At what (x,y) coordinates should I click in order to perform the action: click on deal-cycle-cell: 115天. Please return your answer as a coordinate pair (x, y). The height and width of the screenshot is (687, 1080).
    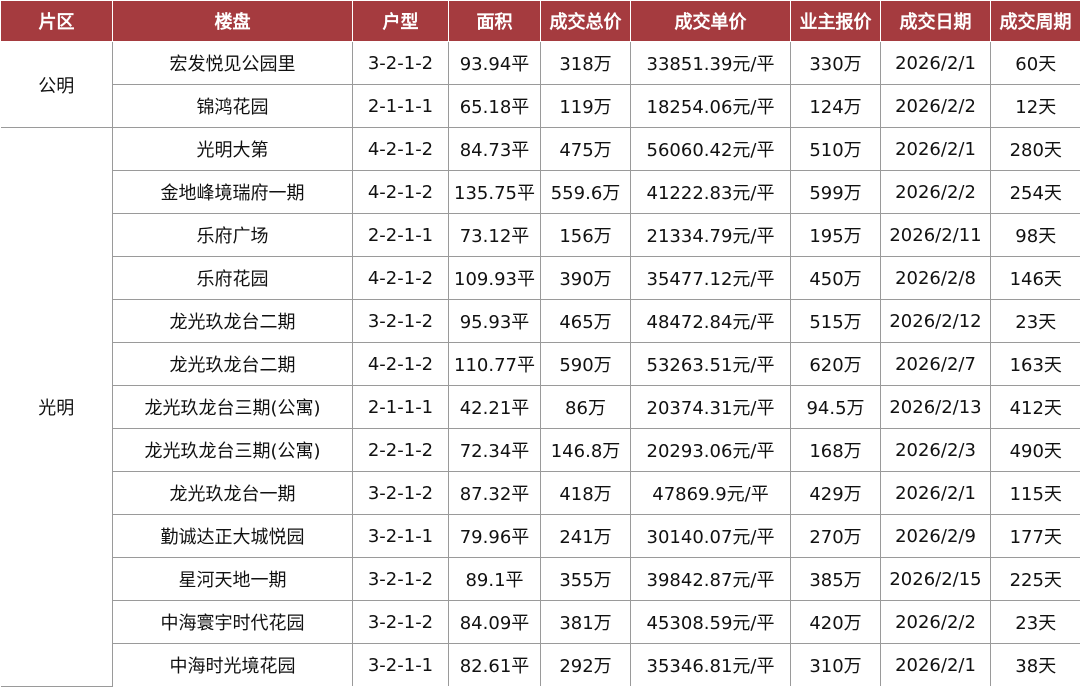
    Looking at the image, I should click on (1035, 493).